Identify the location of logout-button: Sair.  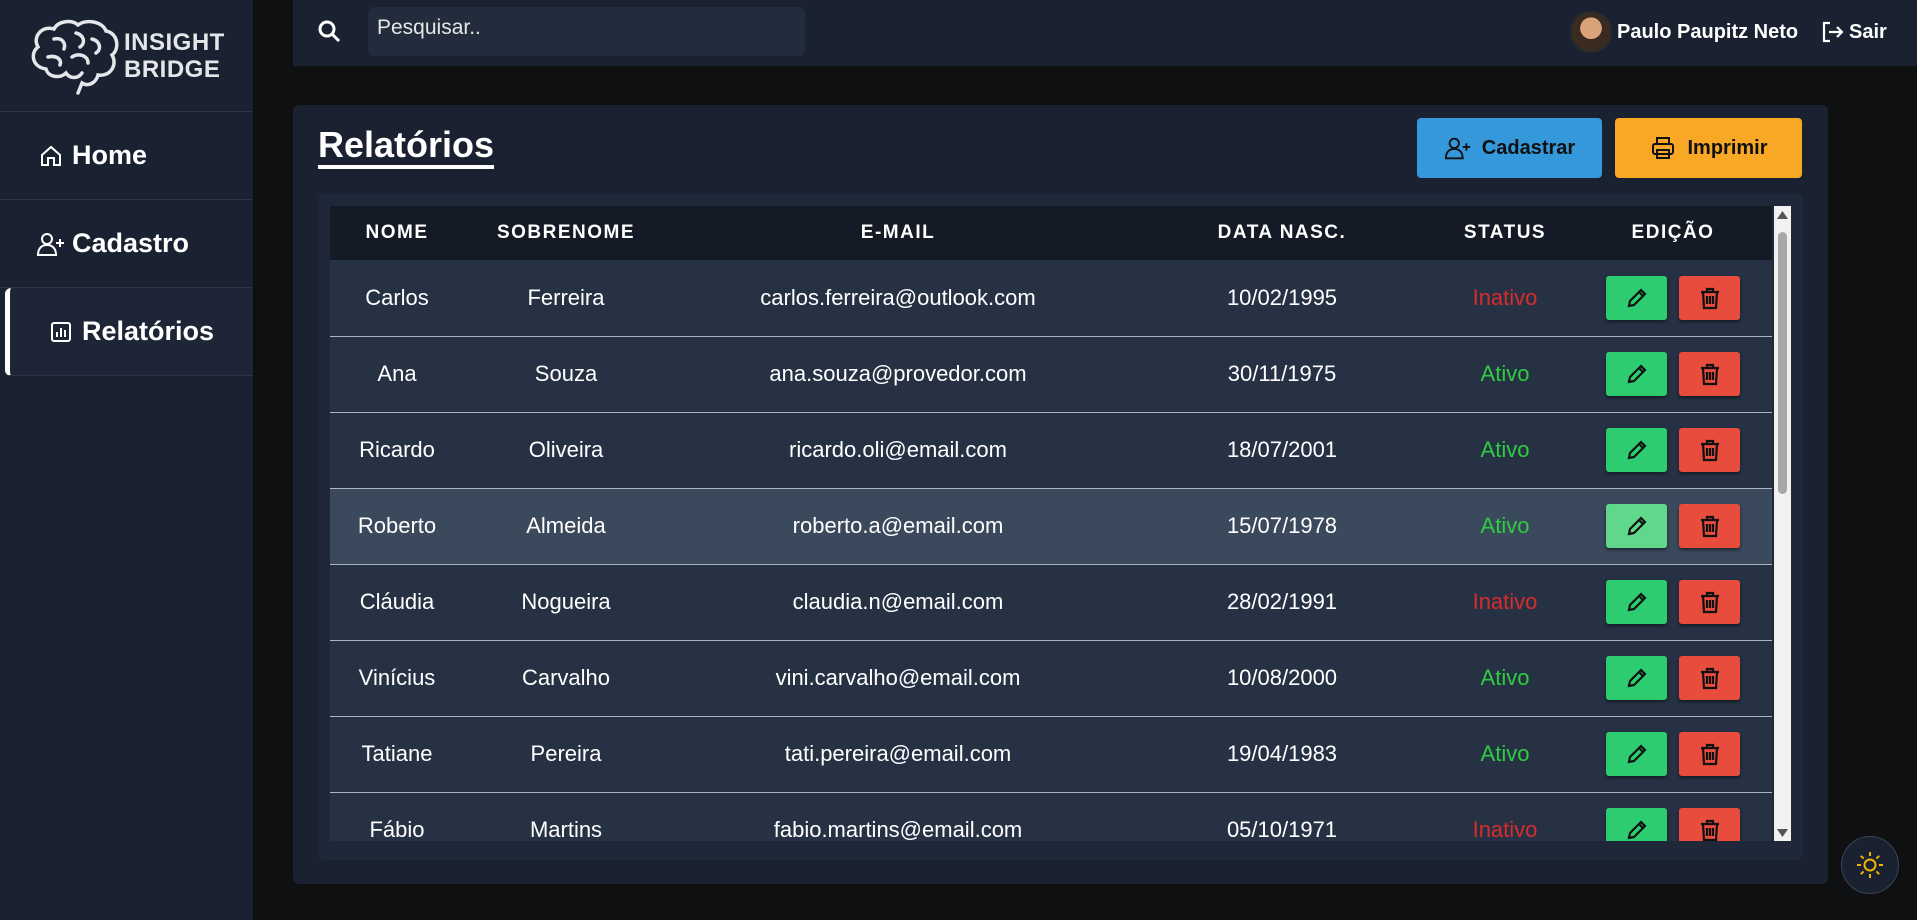
(1853, 32).